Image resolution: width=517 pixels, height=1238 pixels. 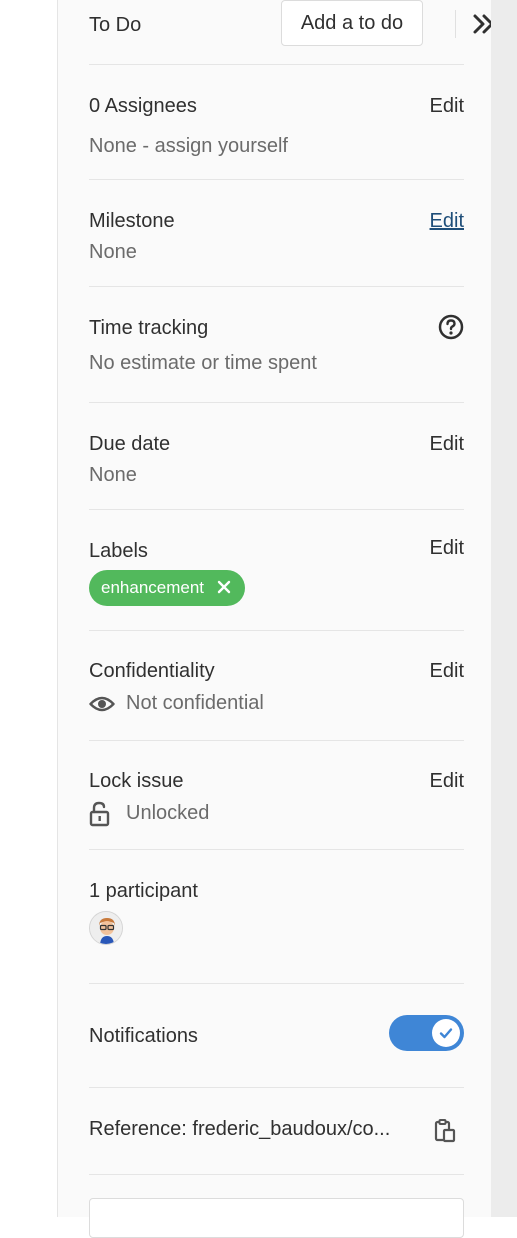 I want to click on assignees-section: 0 Assignees Edit None - assign yourself, so click(x=276, y=122).